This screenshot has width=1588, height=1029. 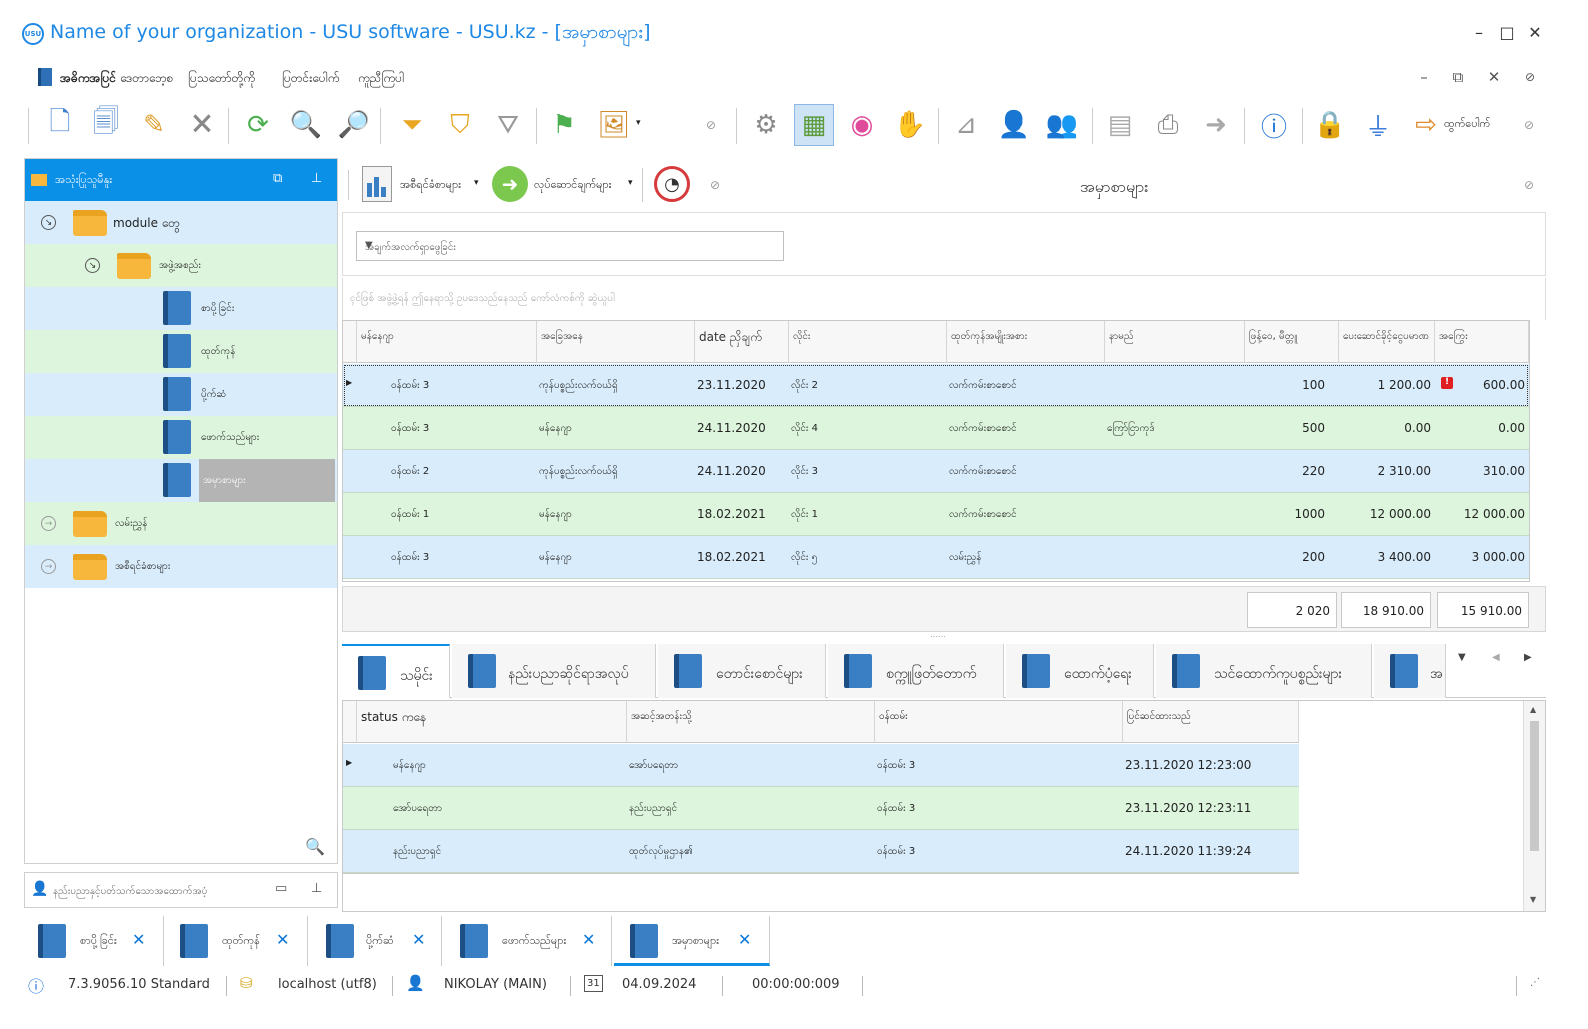 I want to click on mdi-minimize-button: –, so click(x=1424, y=77).